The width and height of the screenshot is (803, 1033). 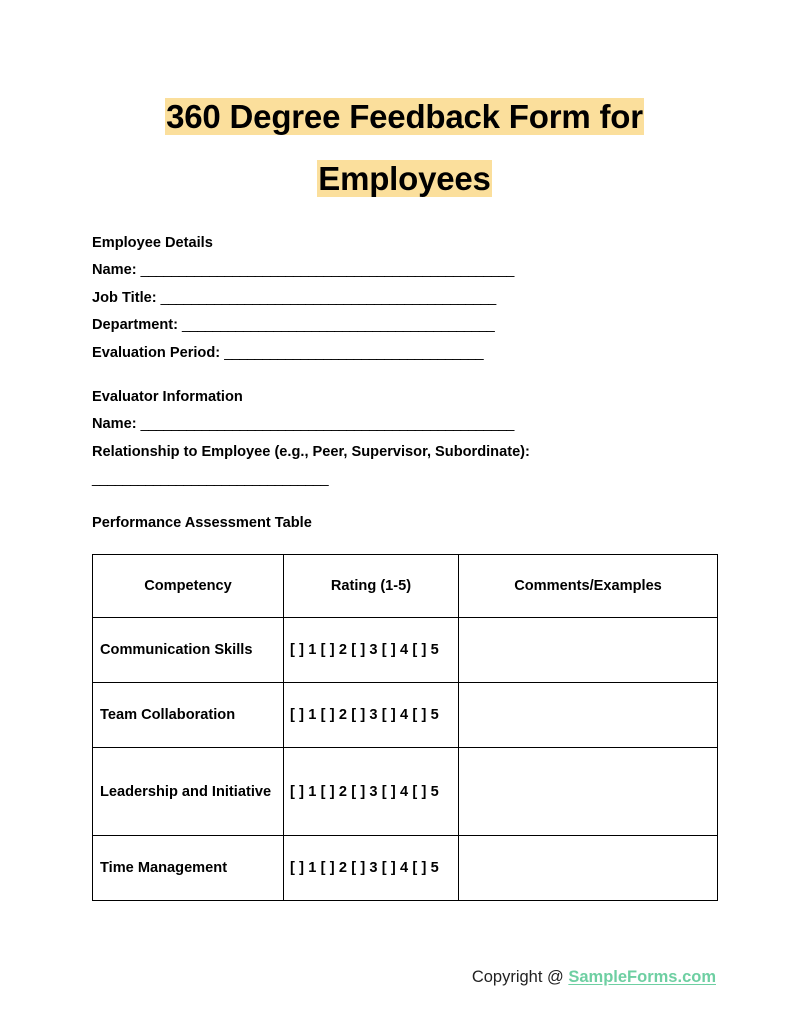 I want to click on competency-name: Leadership and Initiative, so click(x=188, y=791).